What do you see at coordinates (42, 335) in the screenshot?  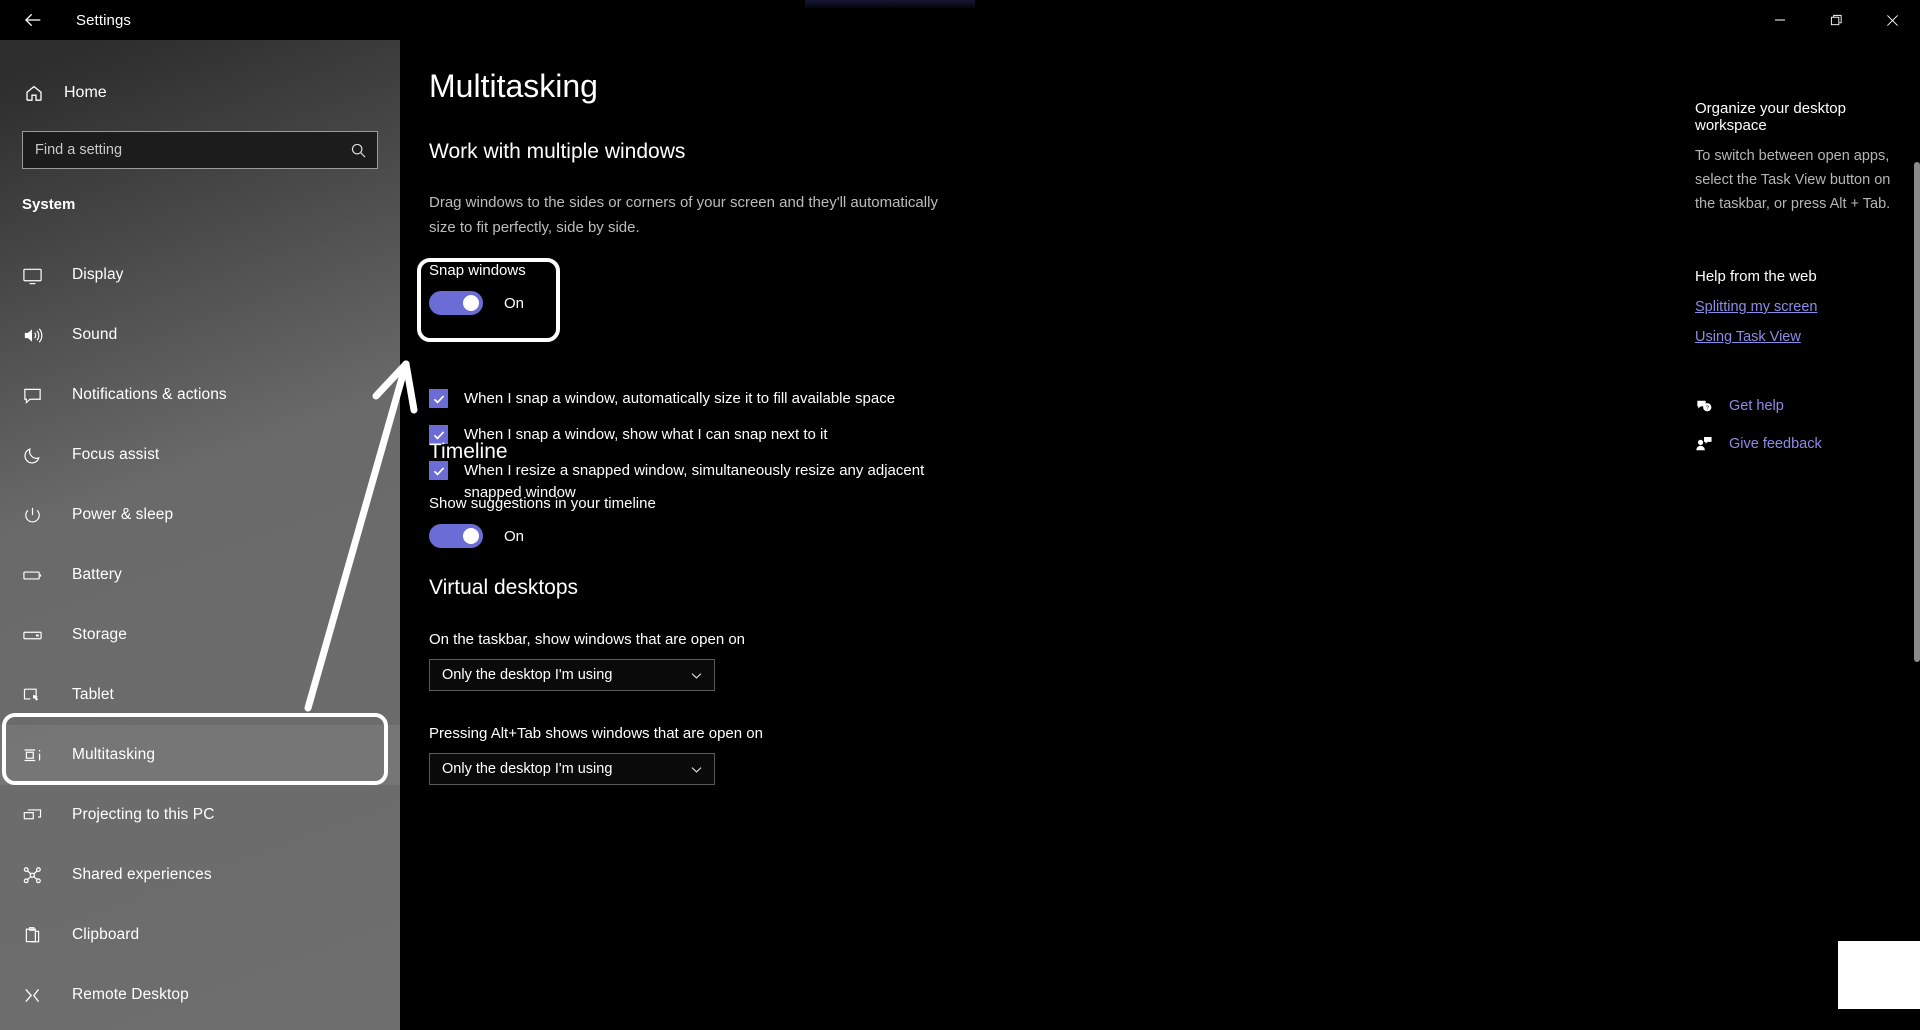 I see `speaker-icon` at bounding box center [42, 335].